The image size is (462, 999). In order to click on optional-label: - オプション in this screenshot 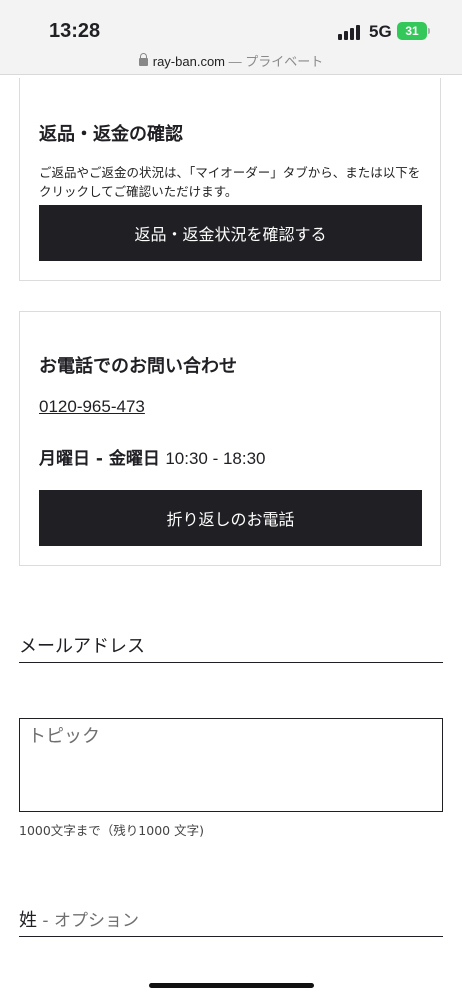, I will do `click(88, 921)`.